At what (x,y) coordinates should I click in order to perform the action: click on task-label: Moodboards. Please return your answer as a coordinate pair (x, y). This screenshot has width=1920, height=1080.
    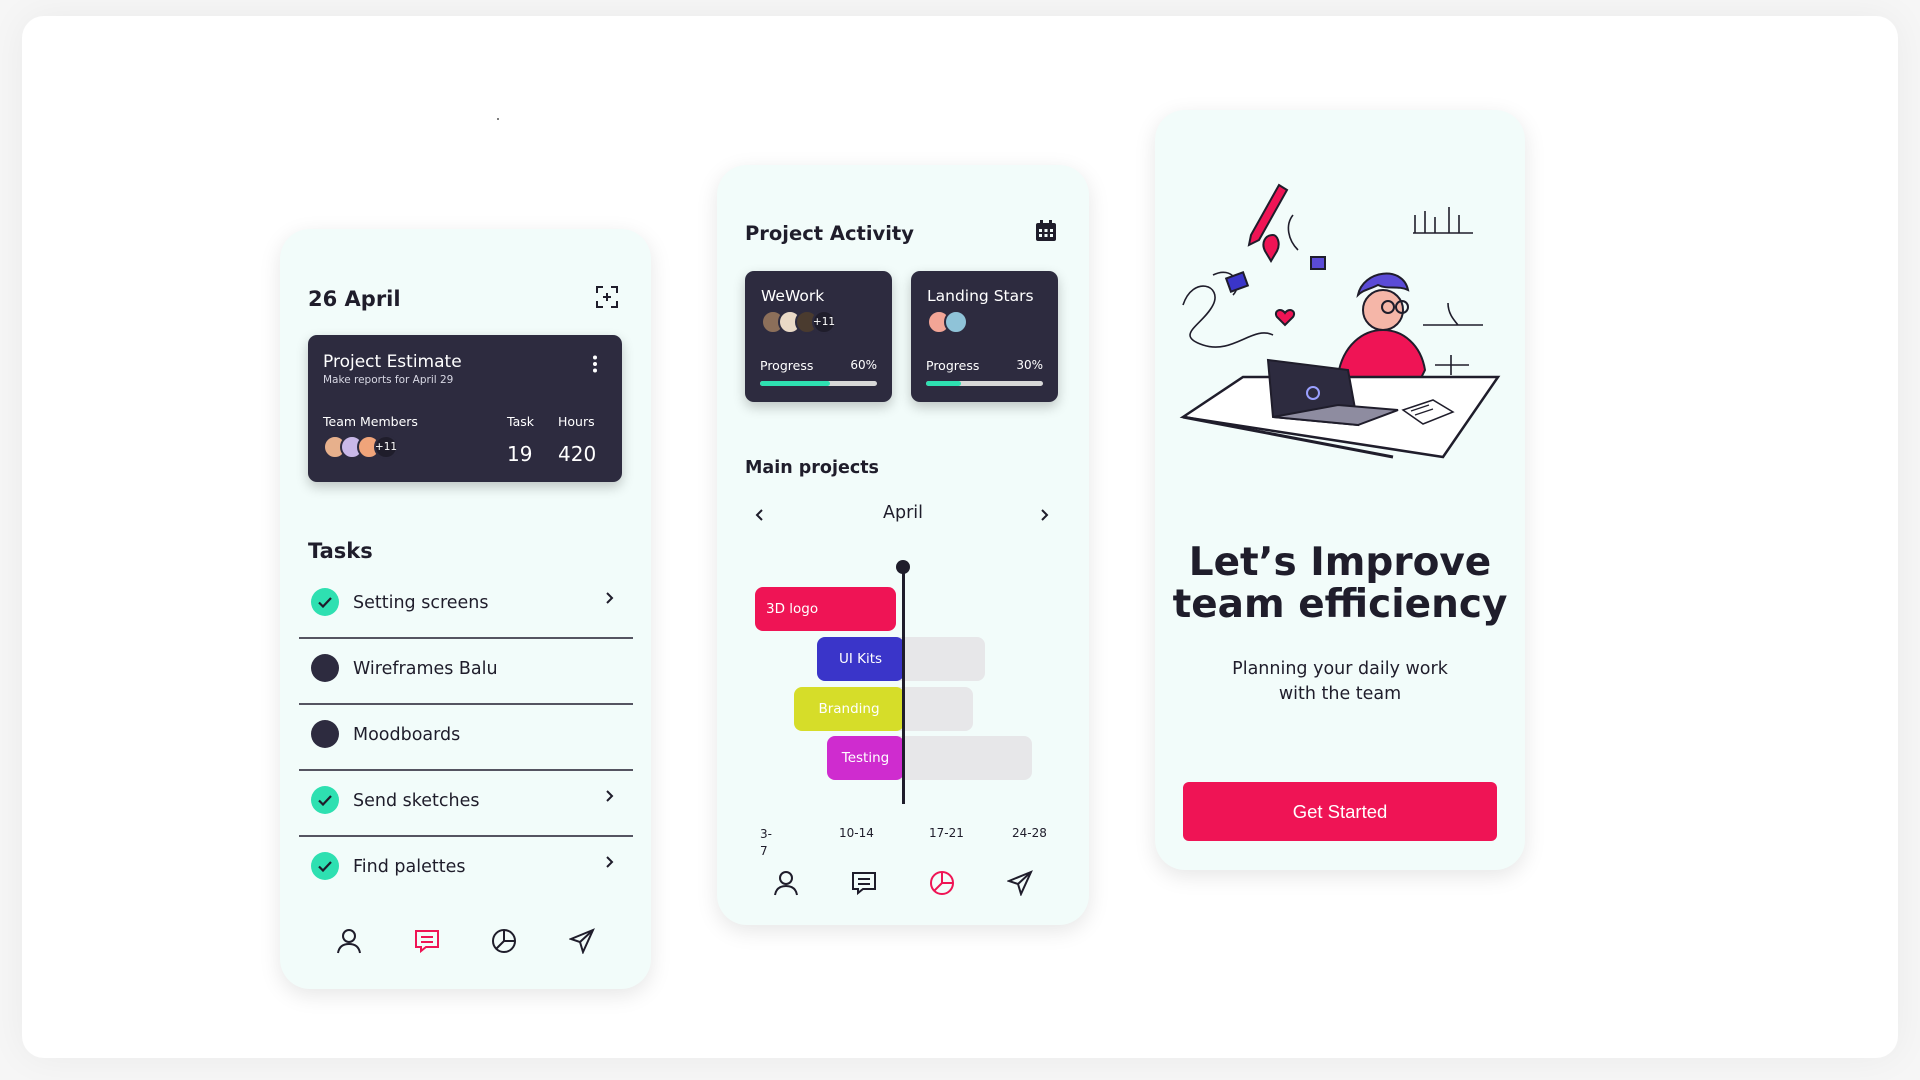
    Looking at the image, I should click on (407, 735).